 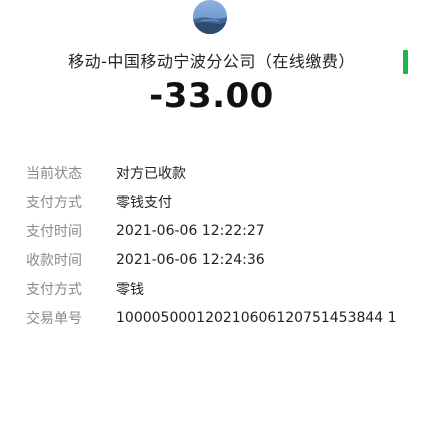 I want to click on transaction-amount: -33.00, so click(x=211, y=96).